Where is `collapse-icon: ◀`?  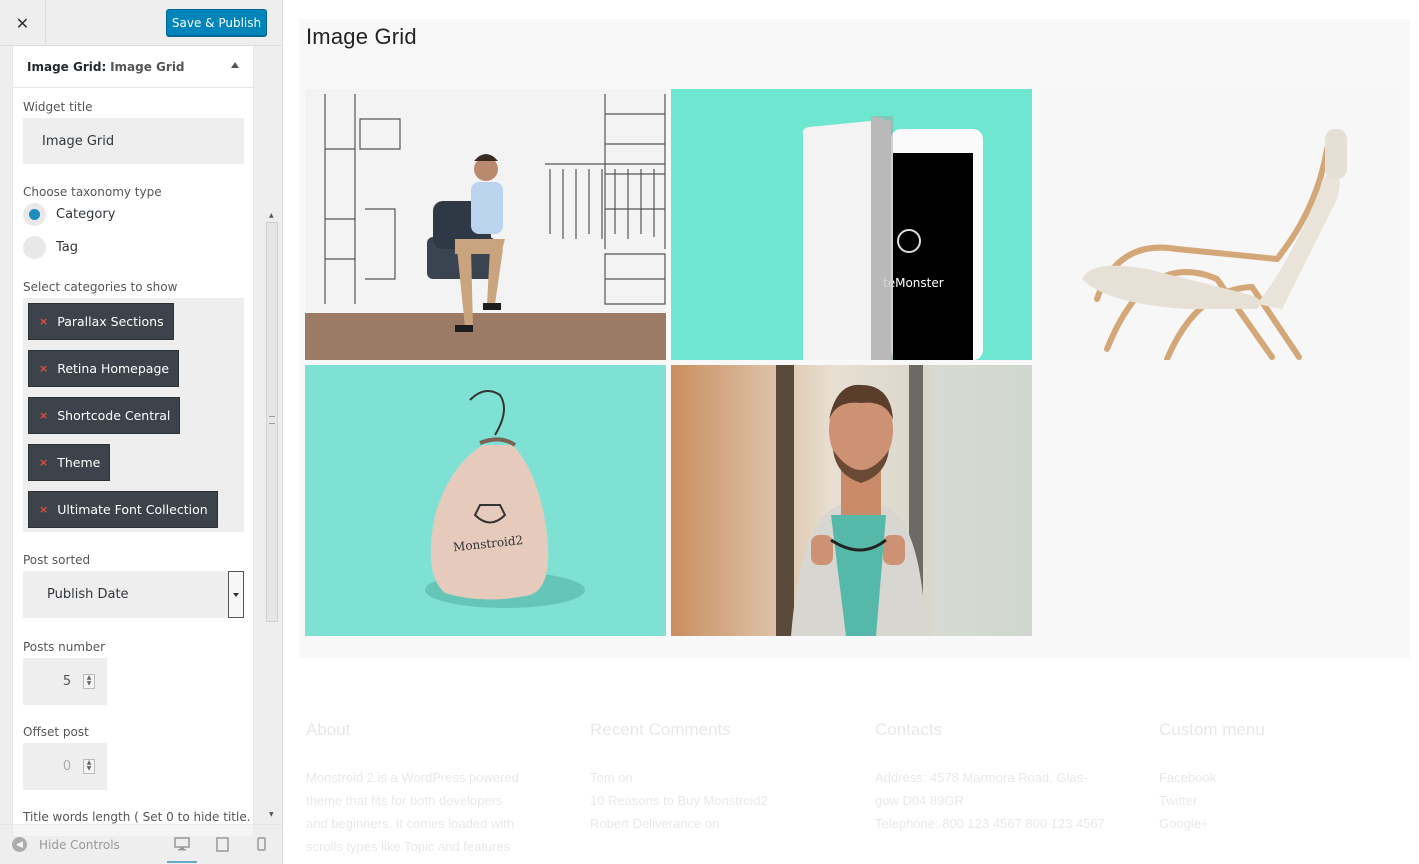
collapse-icon: ◀ is located at coordinates (19, 844).